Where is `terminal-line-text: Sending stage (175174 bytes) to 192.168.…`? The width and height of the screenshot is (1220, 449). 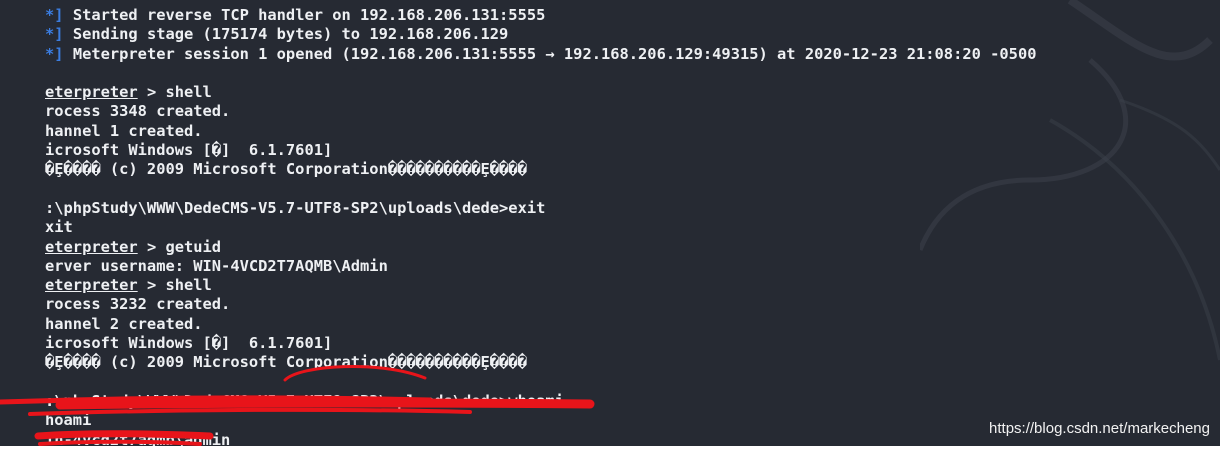
terminal-line-text: Sending stage (175174 bytes) to 192.168.… is located at coordinates (286, 34).